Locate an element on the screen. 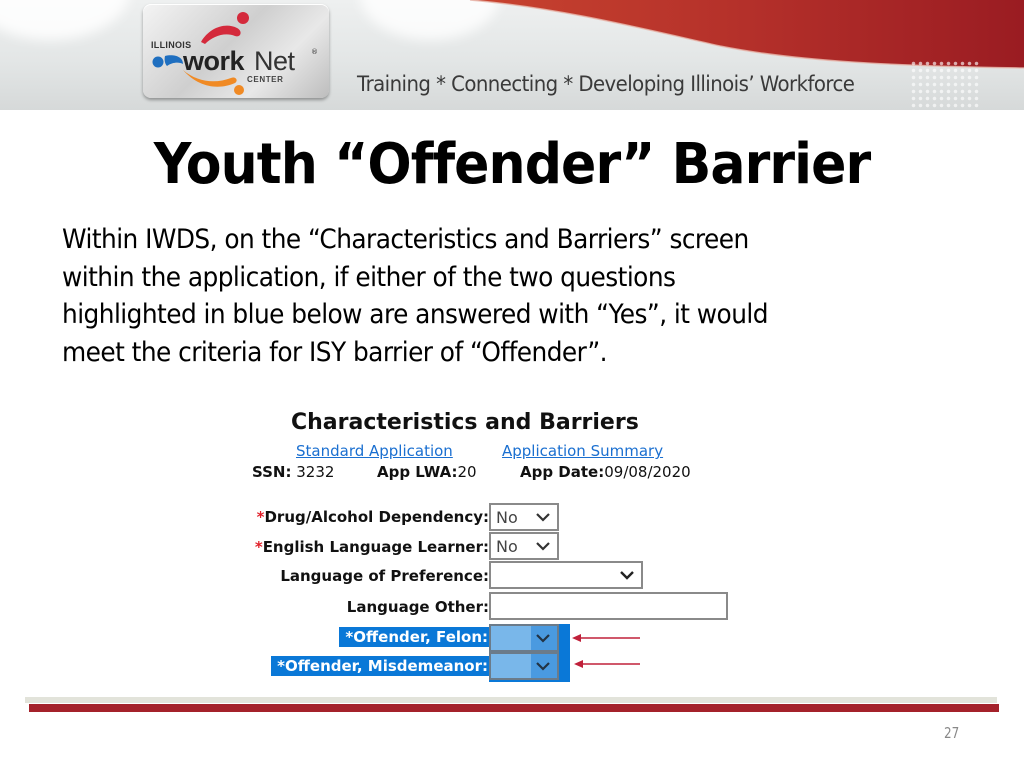  halftone-dots is located at coordinates (945, 85).